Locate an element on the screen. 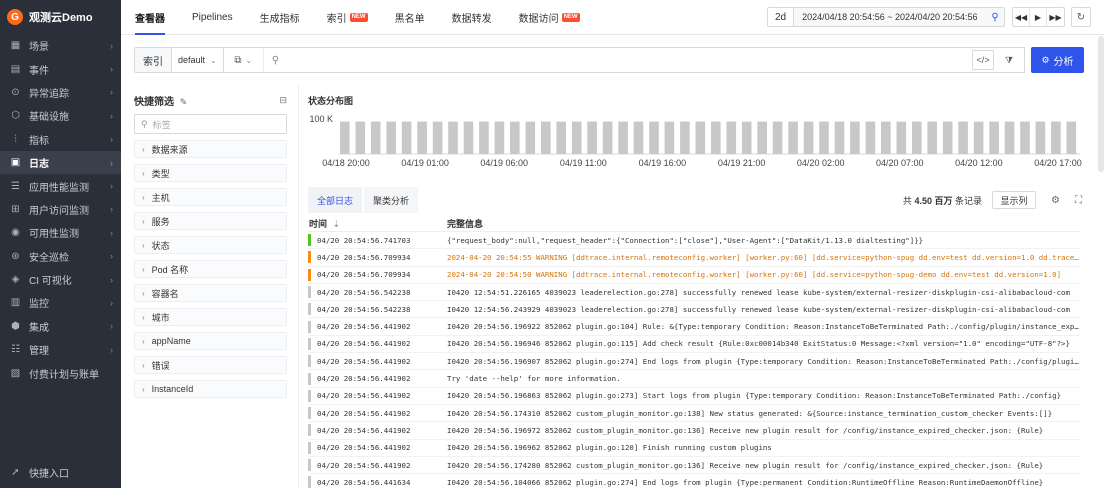 The width and height of the screenshot is (1105, 488). query-mode-button: ⧉ ⌄ is located at coordinates (244, 60).